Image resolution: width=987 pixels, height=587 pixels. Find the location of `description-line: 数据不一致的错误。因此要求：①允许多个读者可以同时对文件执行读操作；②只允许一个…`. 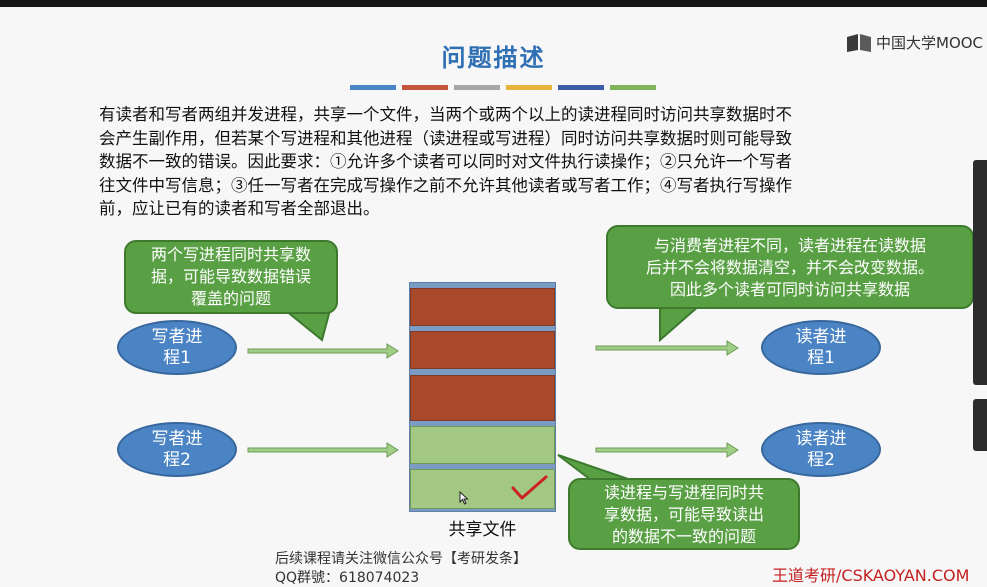

description-line: 数据不一致的错误。因此要求：①允许多个读者可以同时对文件执行读操作；②只允许一个… is located at coordinates (445, 161).